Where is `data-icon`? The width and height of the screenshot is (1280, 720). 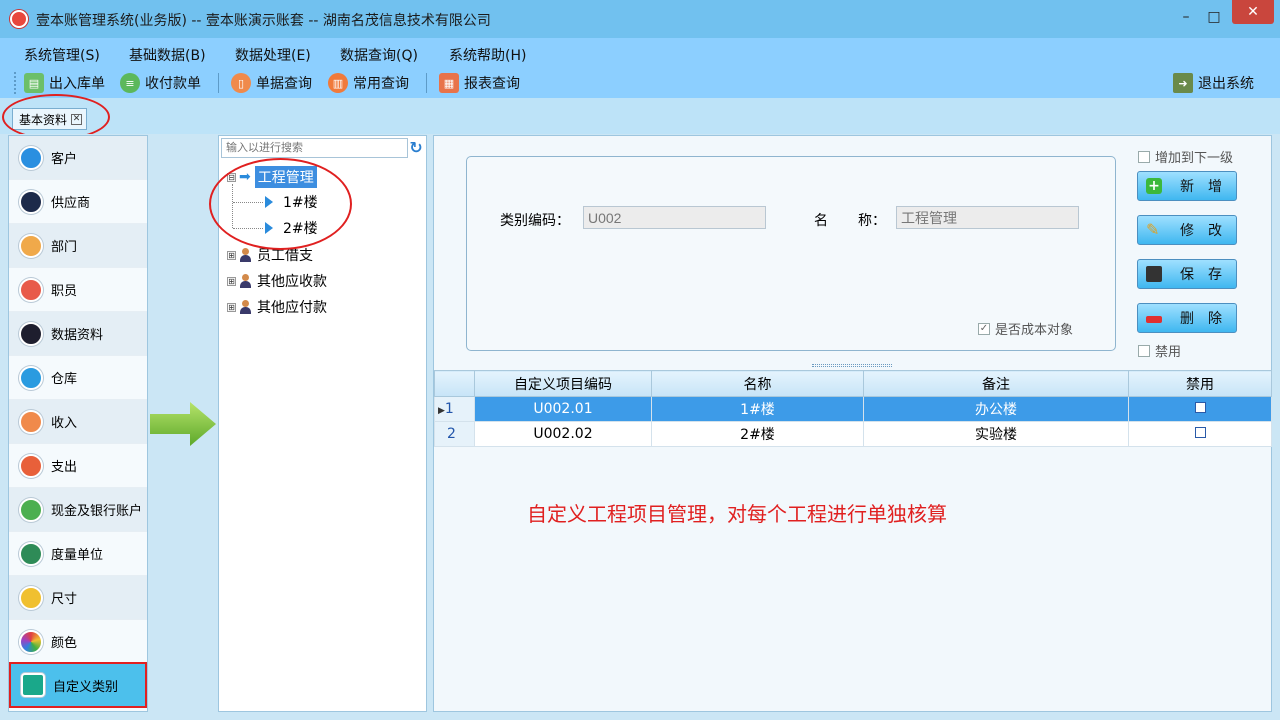
data-icon is located at coordinates (31, 333).